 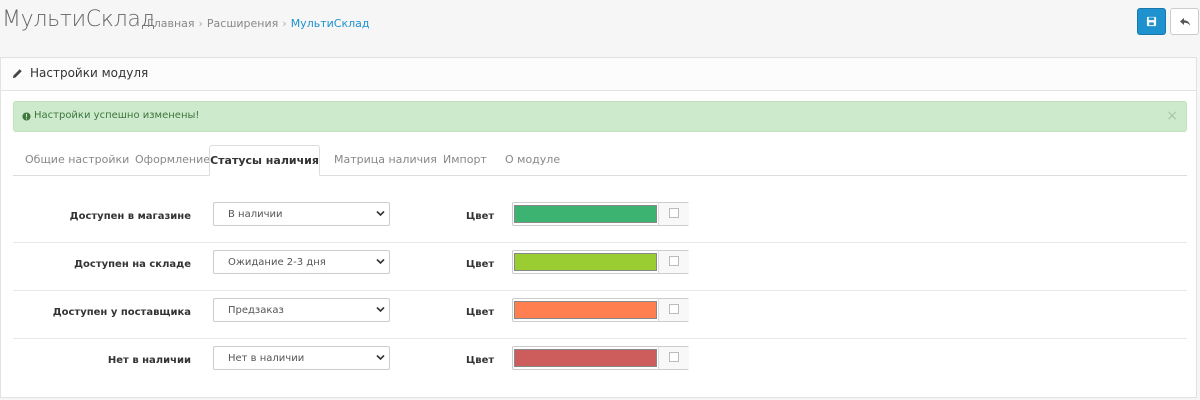 I want to click on exclamation-circle-icon, so click(x=26, y=116).